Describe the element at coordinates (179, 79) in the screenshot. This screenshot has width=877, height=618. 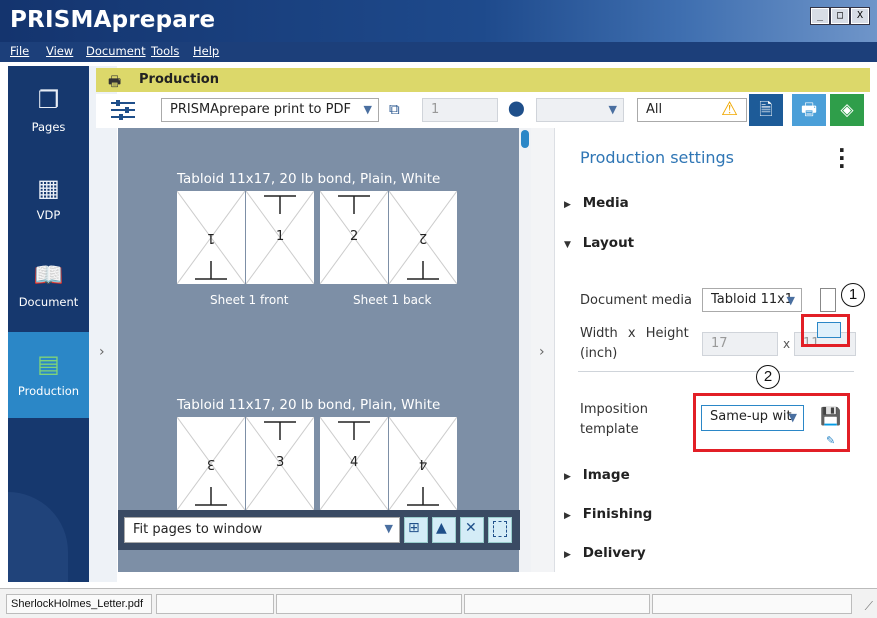
I see `production-title: Production` at that location.